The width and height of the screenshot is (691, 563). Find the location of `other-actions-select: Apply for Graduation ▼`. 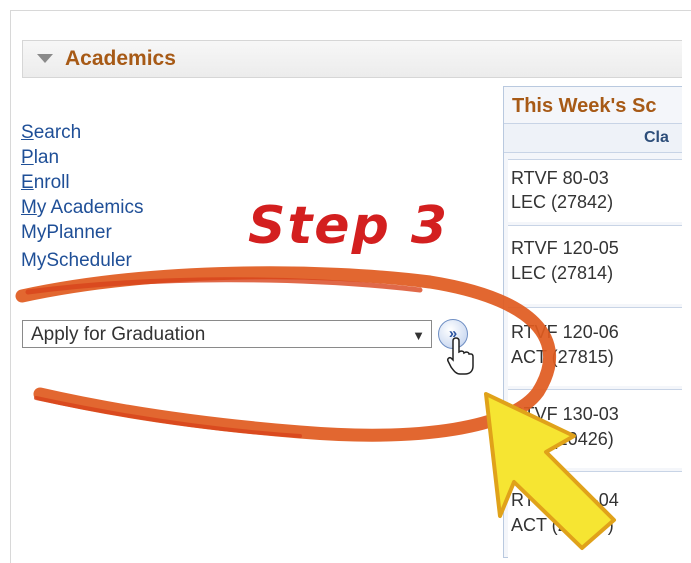

other-actions-select: Apply for Graduation ▼ is located at coordinates (227, 334).